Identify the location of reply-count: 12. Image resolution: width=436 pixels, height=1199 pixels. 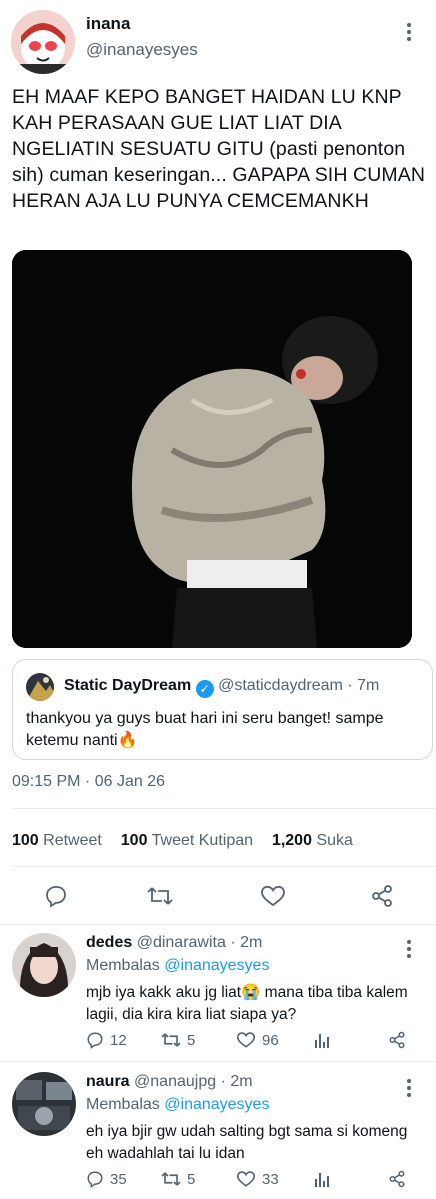
(118, 1040).